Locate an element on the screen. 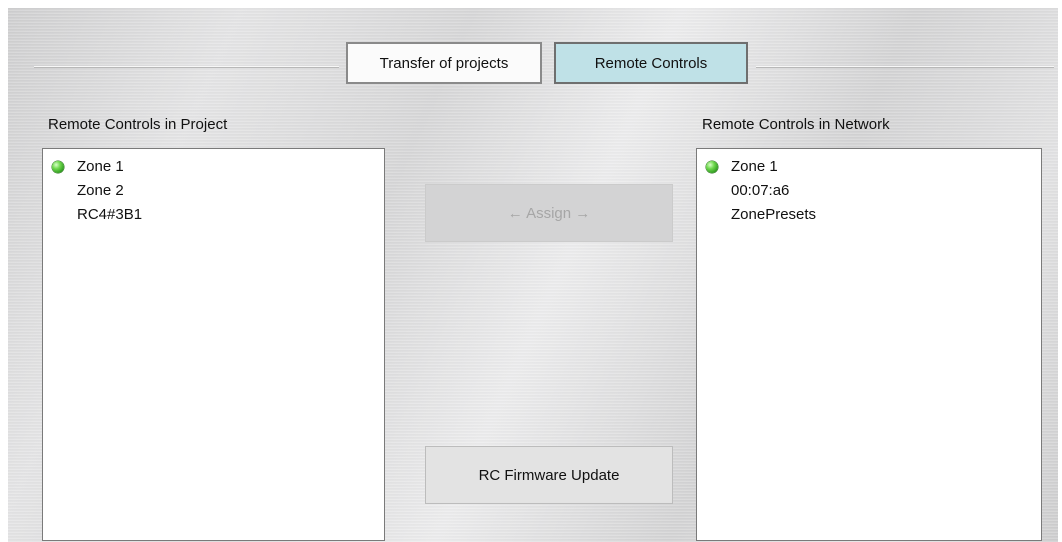 Image resolution: width=1062 pixels, height=542 pixels. list-item-label: ZonePresets is located at coordinates (774, 214).